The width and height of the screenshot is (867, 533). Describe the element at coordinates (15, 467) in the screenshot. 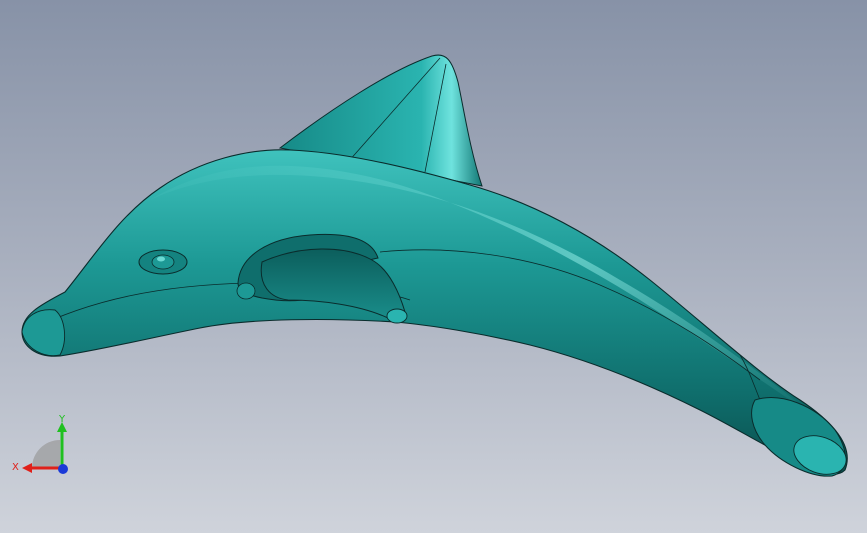

I see `x-axis-label: X` at that location.